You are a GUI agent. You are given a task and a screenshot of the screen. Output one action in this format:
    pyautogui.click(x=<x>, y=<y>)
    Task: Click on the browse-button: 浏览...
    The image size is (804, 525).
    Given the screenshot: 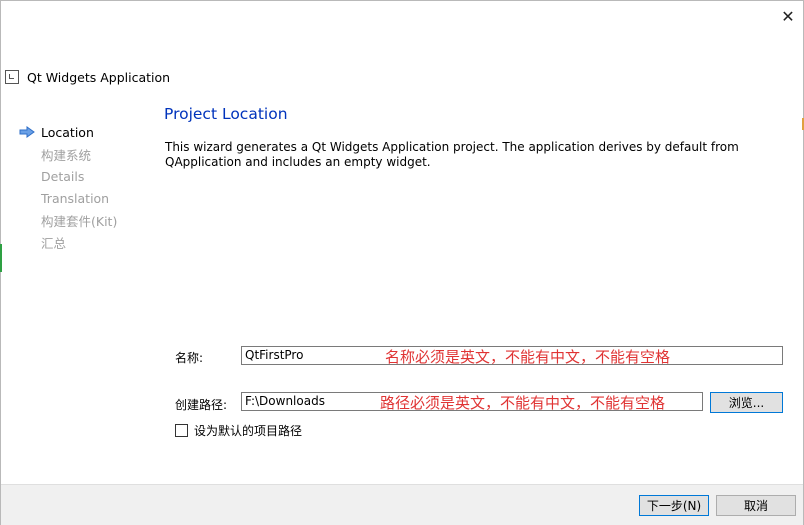 What is the action you would take?
    pyautogui.click(x=746, y=402)
    